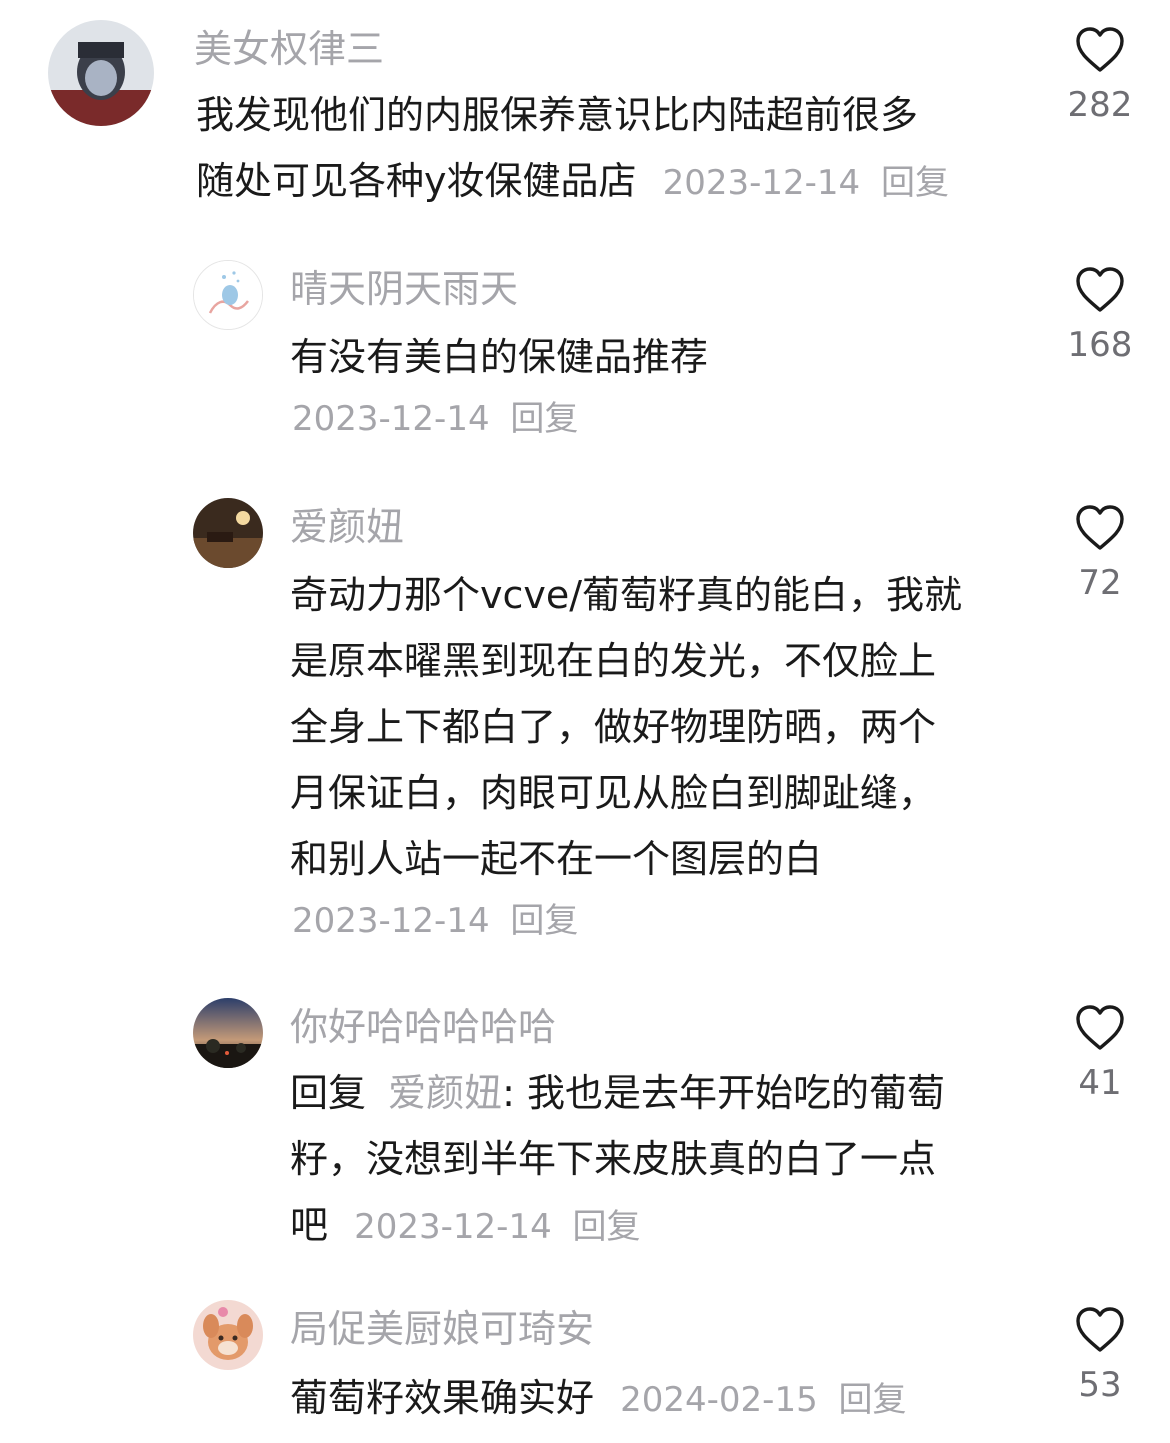 Image resolution: width=1170 pixels, height=1443 pixels. Describe the element at coordinates (724, 1093) in the screenshot. I see `comment-text-segment: : 我也是去年开始吃的葡萄` at that location.